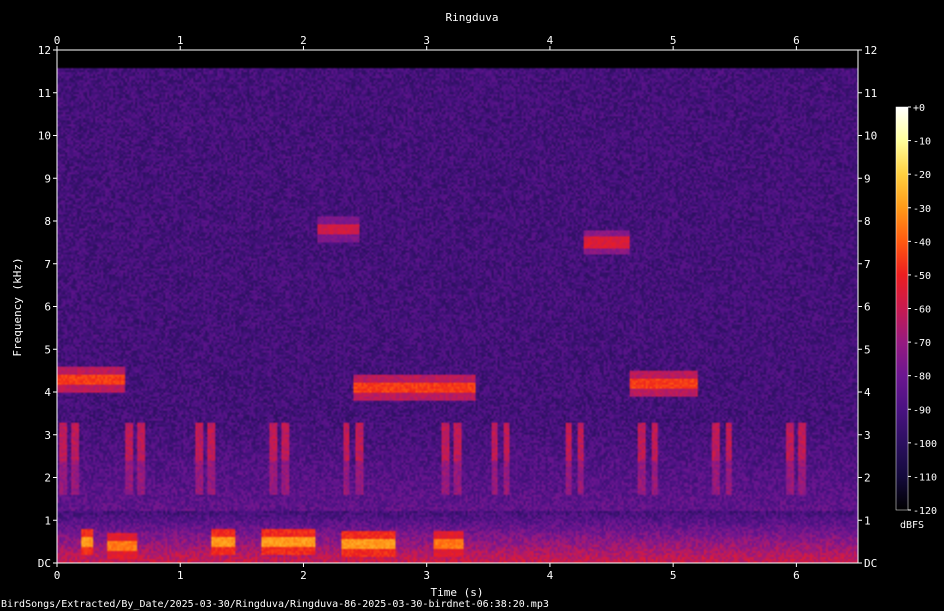 Image resolution: width=944 pixels, height=611 pixels. Describe the element at coordinates (922, 310) in the screenshot. I see `colorbar-tick-label: -60` at that location.